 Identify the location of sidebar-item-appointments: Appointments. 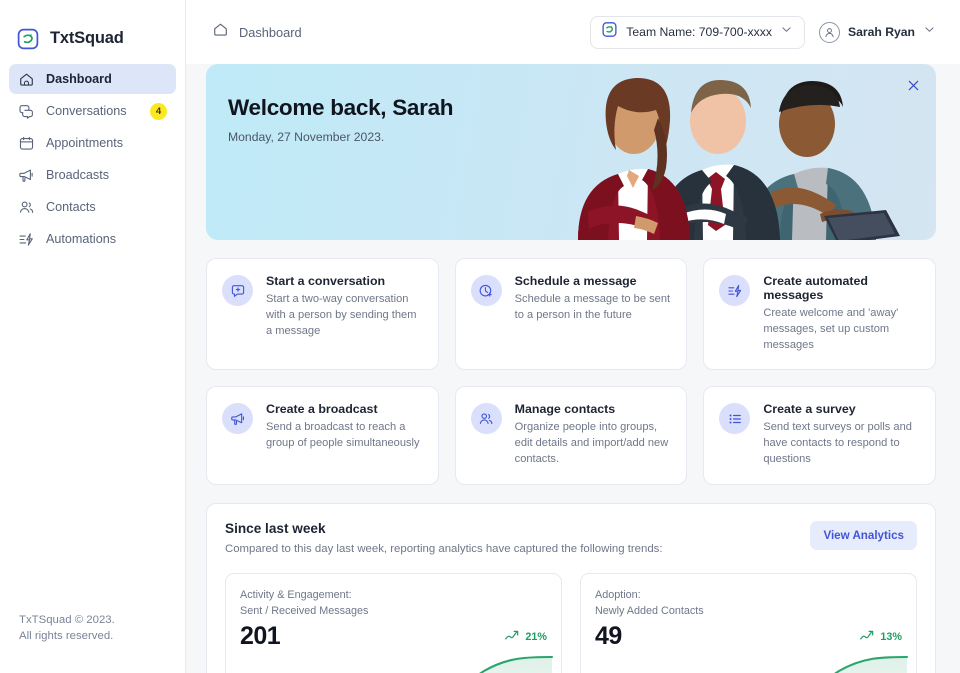
(92, 143).